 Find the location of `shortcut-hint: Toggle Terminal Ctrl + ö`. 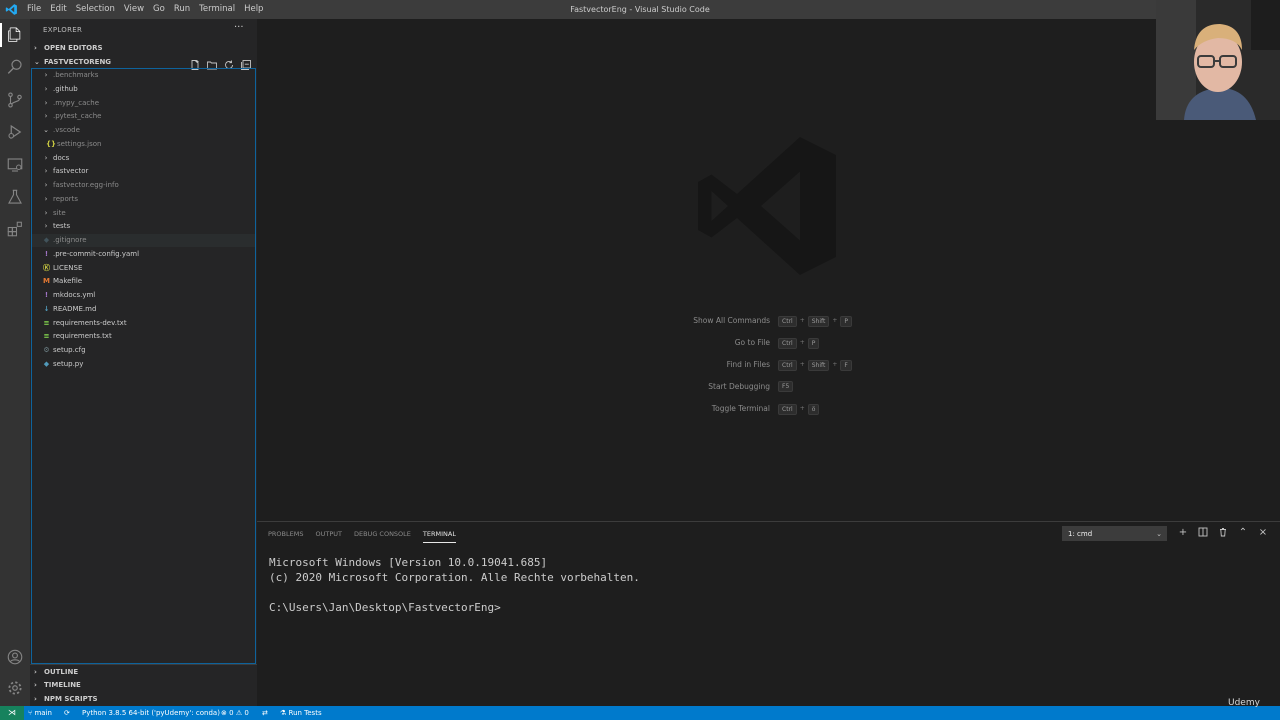

shortcut-hint: Toggle Terminal Ctrl + ö is located at coordinates (768, 409).